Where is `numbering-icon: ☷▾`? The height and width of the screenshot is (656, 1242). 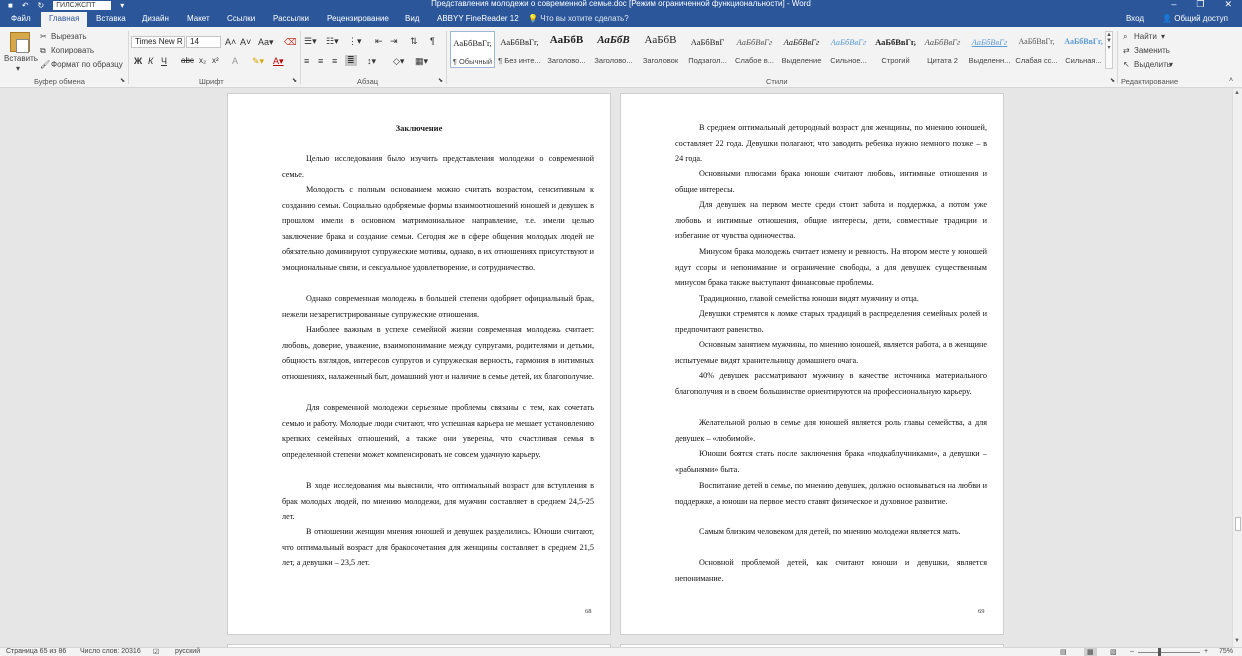 numbering-icon: ☷▾ is located at coordinates (332, 41).